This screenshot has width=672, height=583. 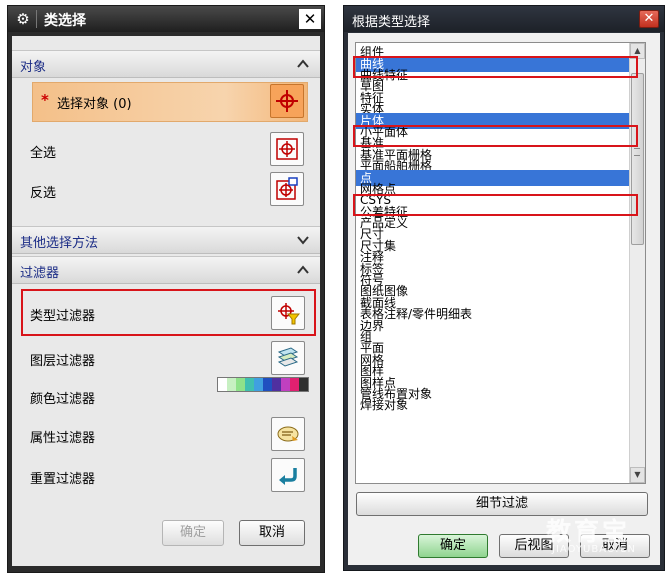 I want to click on section-header-other-methods: 其他选择方法, so click(x=166, y=240).